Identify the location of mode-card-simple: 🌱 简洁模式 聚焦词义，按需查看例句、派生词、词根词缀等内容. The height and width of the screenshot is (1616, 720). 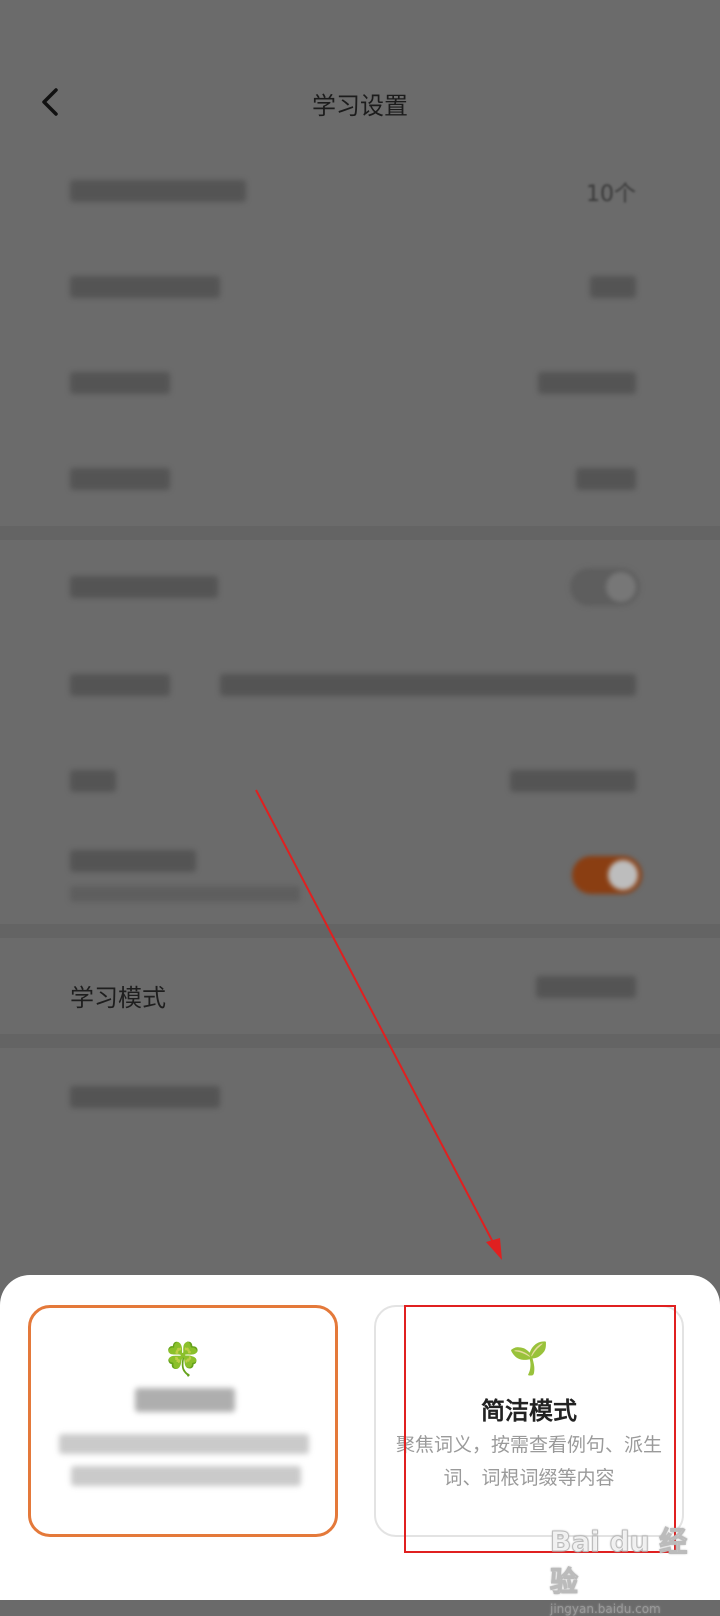
(529, 1421).